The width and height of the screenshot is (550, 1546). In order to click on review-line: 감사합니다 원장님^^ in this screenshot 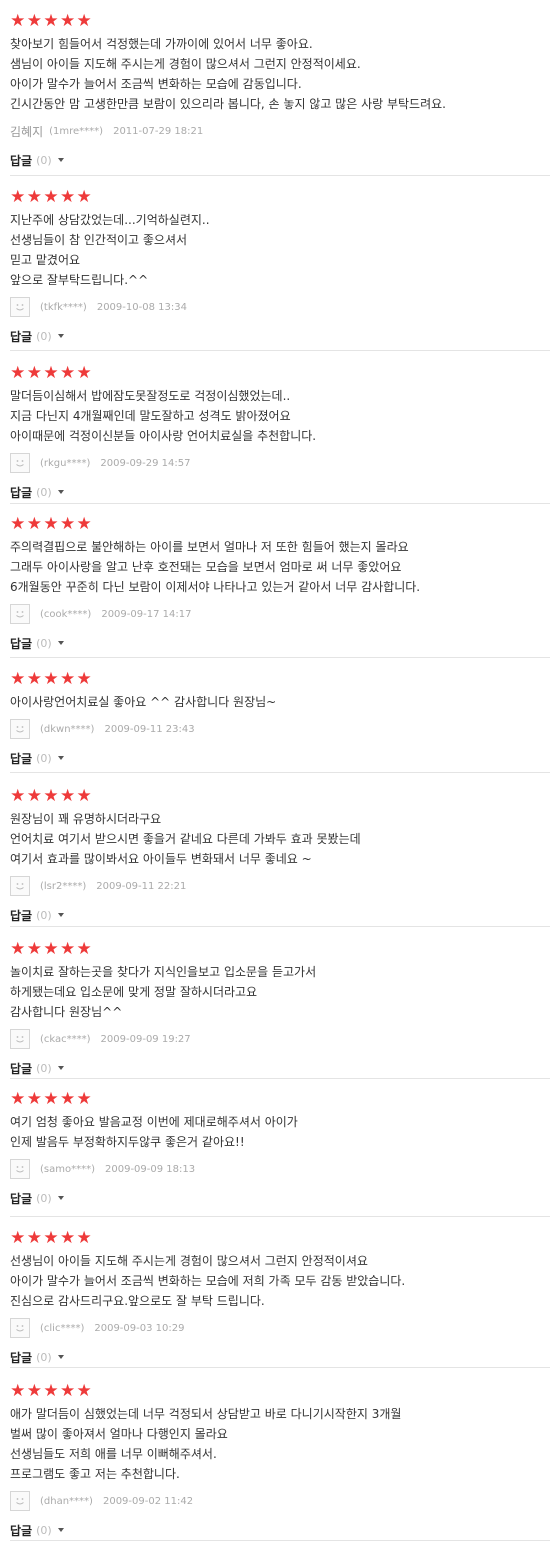, I will do `click(66, 1012)`.